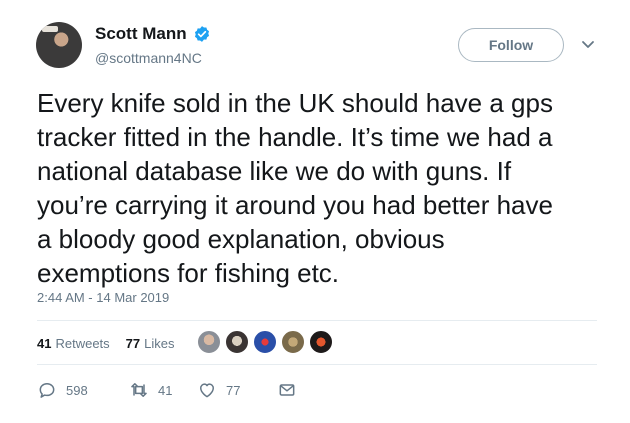  I want to click on reply-icon, so click(47, 390).